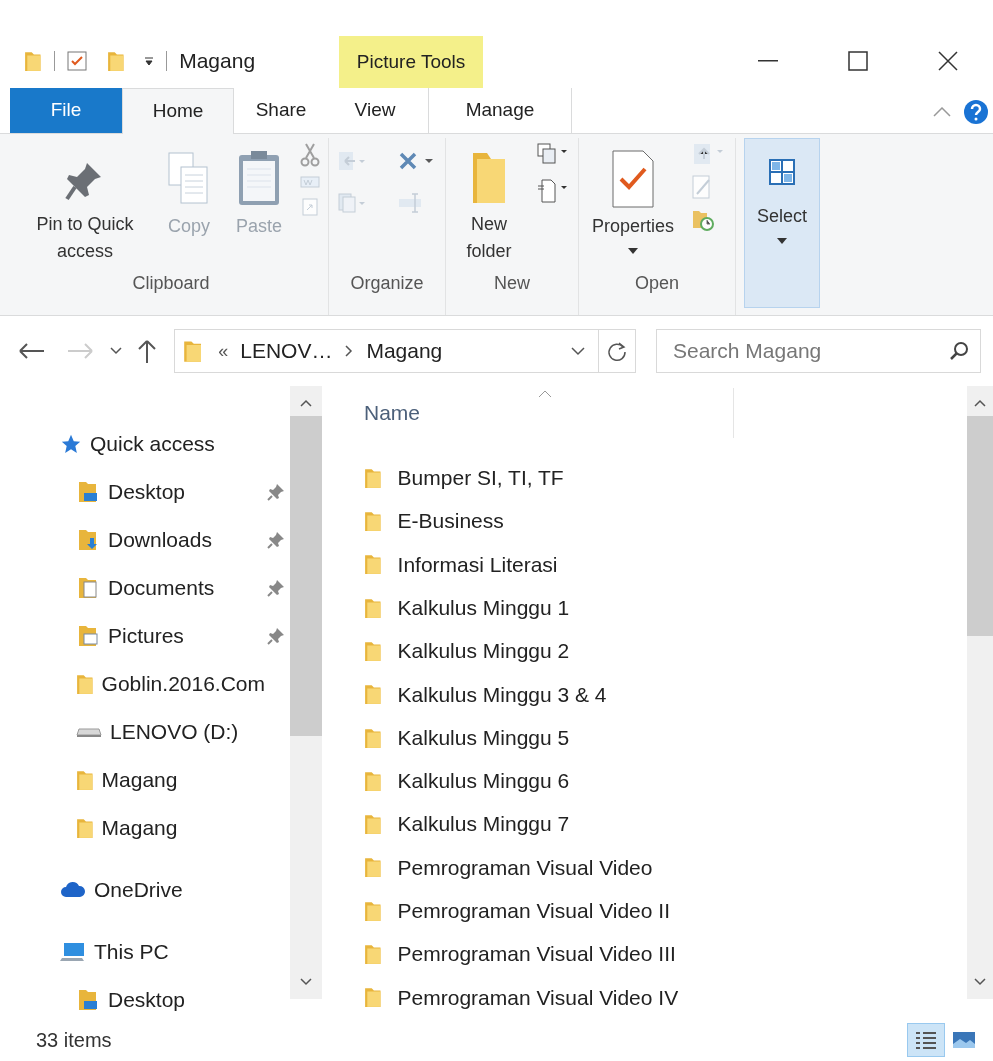  I want to click on nav-item: OneDrive, so click(145, 890).